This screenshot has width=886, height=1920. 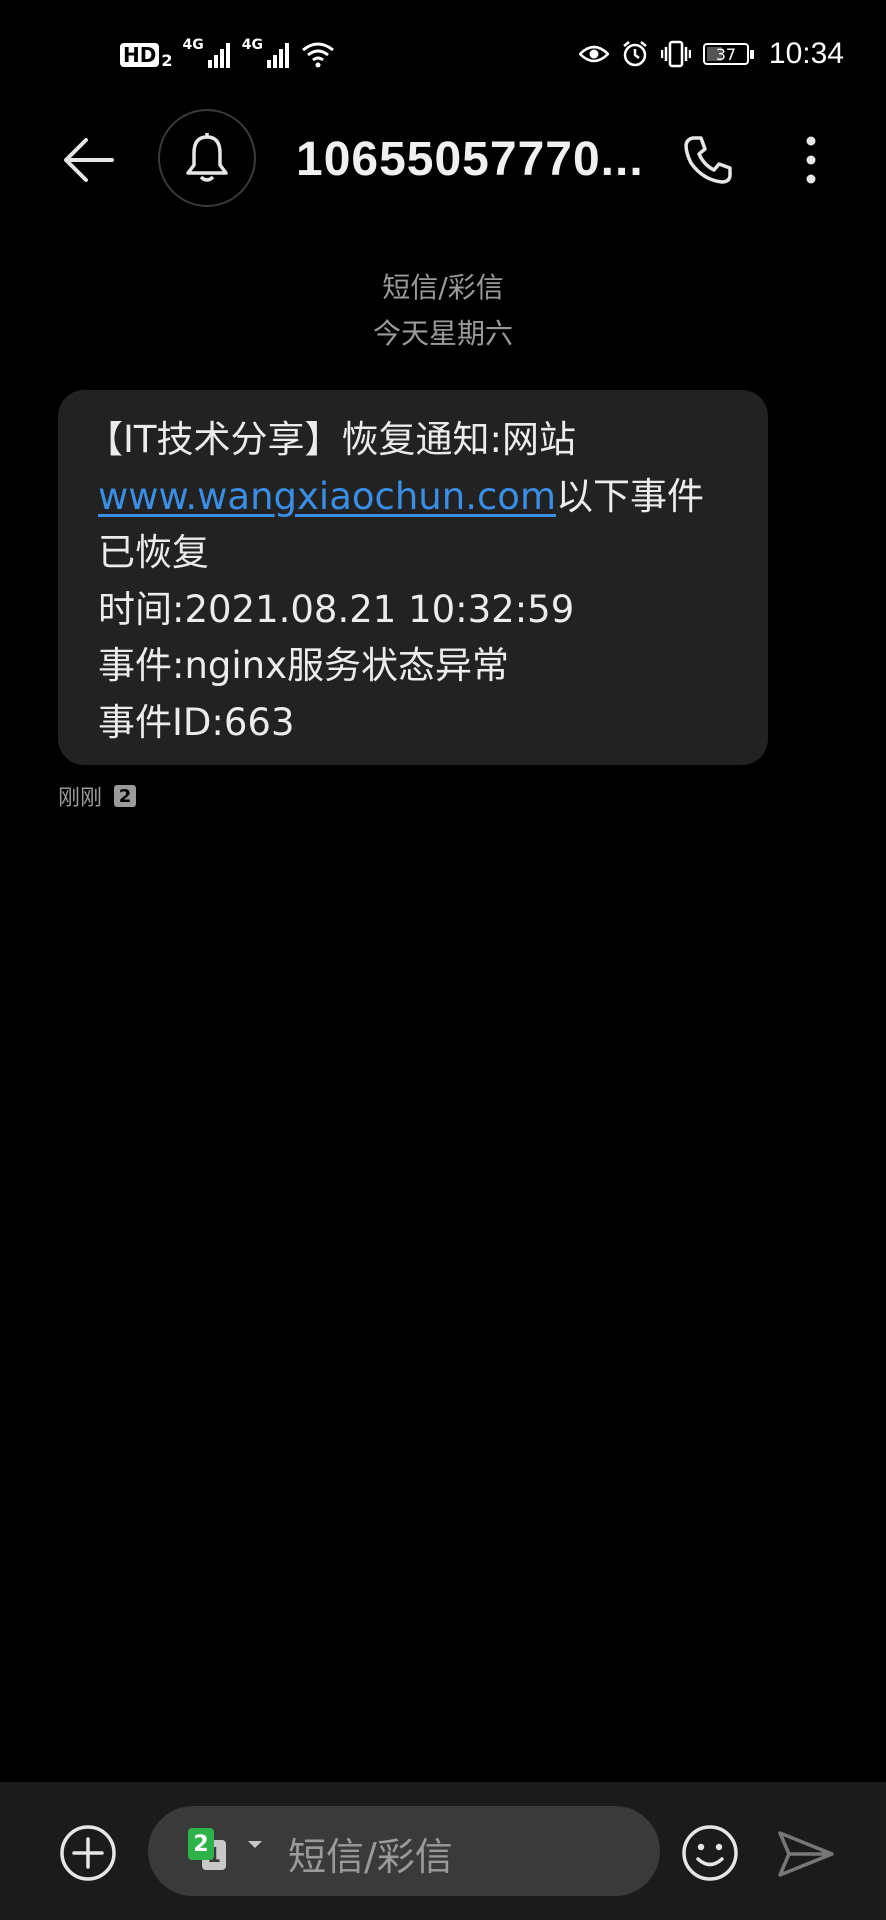 I want to click on message-line-6: 事件ID:663, so click(x=196, y=722).